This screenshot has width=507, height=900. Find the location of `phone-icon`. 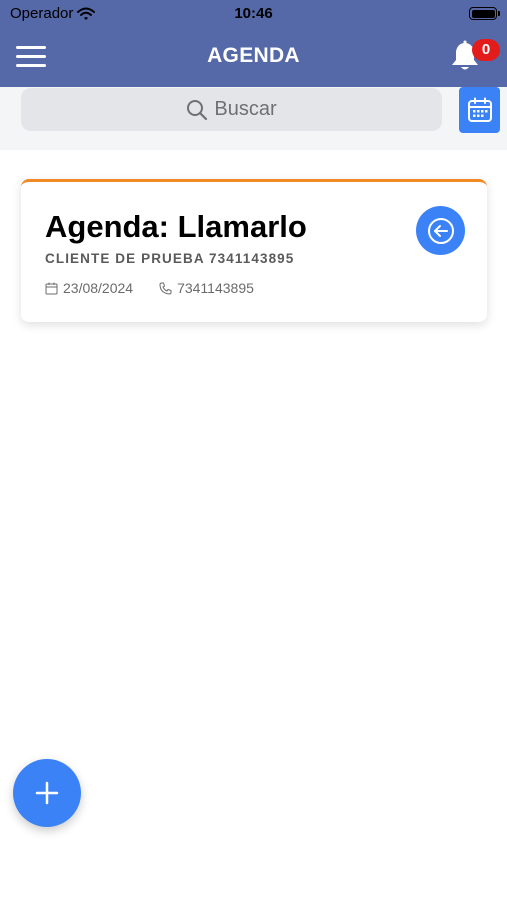

phone-icon is located at coordinates (165, 288).